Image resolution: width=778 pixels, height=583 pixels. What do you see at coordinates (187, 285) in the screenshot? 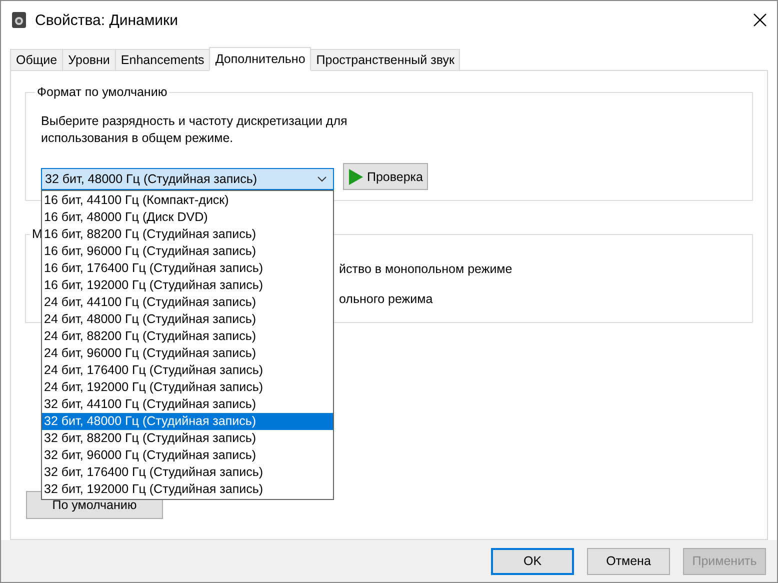
I see `dropdown-option: 16 бит, 192000 Гц (Студийная запись)` at bounding box center [187, 285].